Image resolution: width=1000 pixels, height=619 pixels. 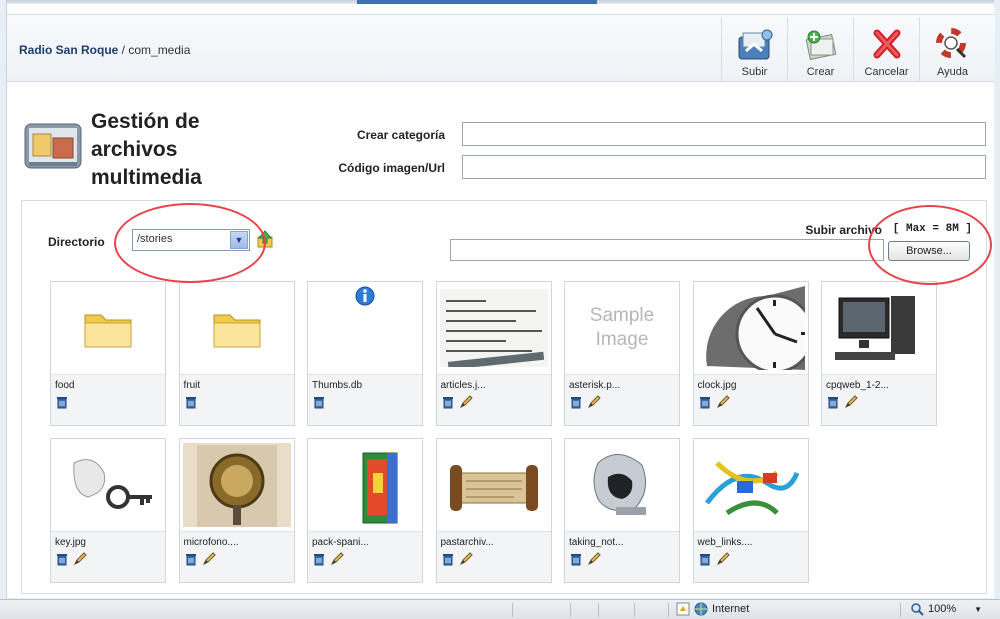 What do you see at coordinates (754, 49) in the screenshot?
I see `upload-button: Subir` at bounding box center [754, 49].